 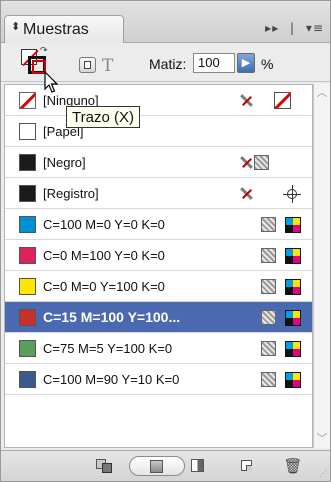 I want to click on swatch-row-blue: C=100 M=90 Y=10 K=0, so click(x=158, y=379).